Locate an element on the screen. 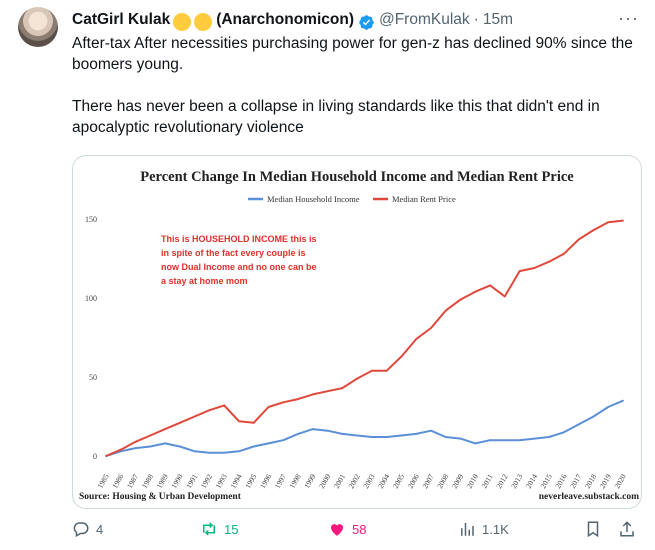 Image resolution: width=655 pixels, height=550 pixels. x-tick-label: 2012 is located at coordinates (501, 481).